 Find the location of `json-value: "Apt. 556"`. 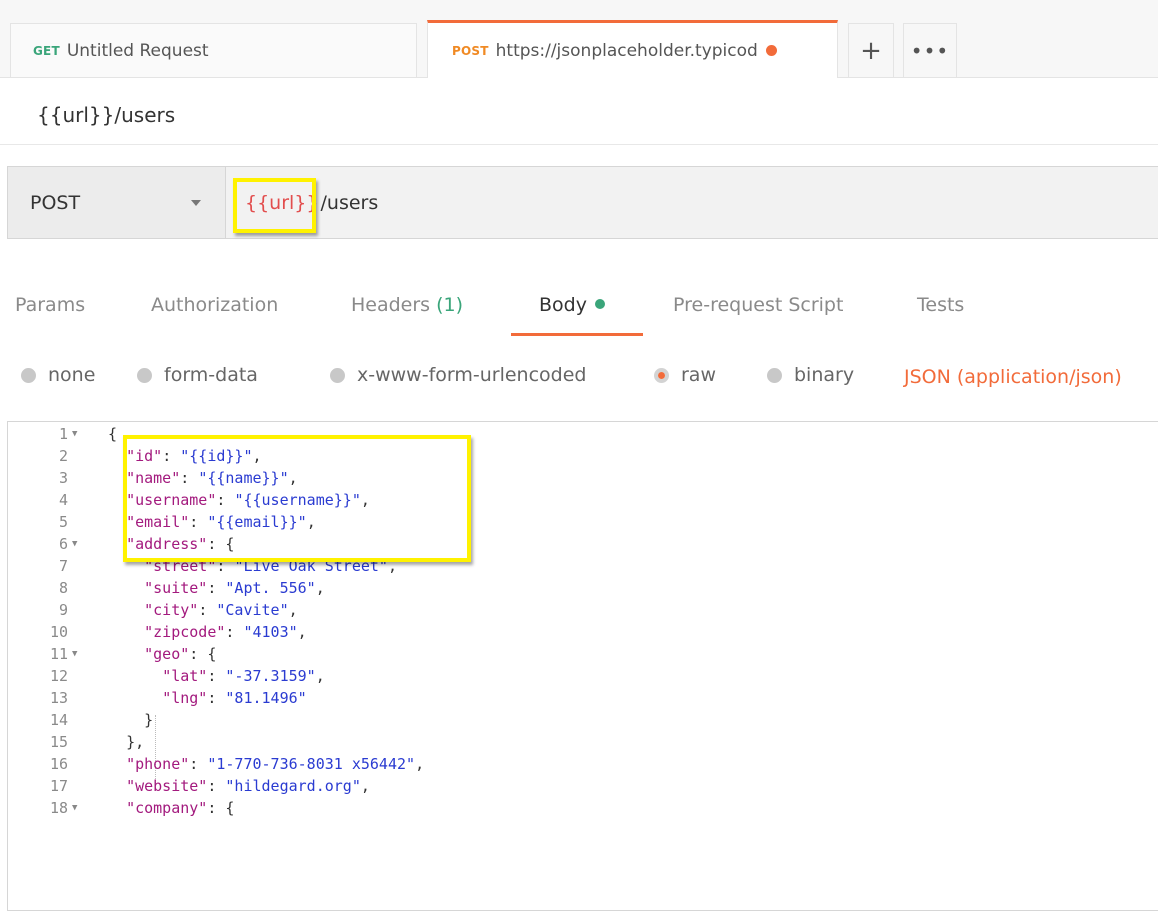

json-value: "Apt. 556" is located at coordinates (270, 588).